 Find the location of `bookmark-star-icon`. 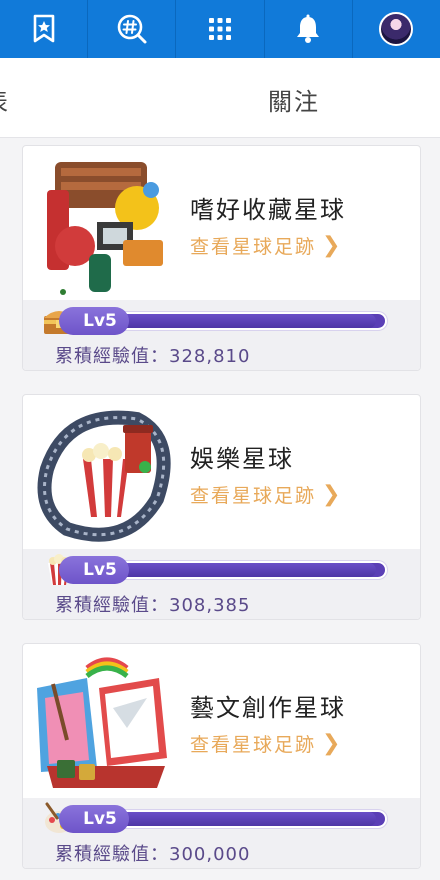

bookmark-star-icon is located at coordinates (43, 28).